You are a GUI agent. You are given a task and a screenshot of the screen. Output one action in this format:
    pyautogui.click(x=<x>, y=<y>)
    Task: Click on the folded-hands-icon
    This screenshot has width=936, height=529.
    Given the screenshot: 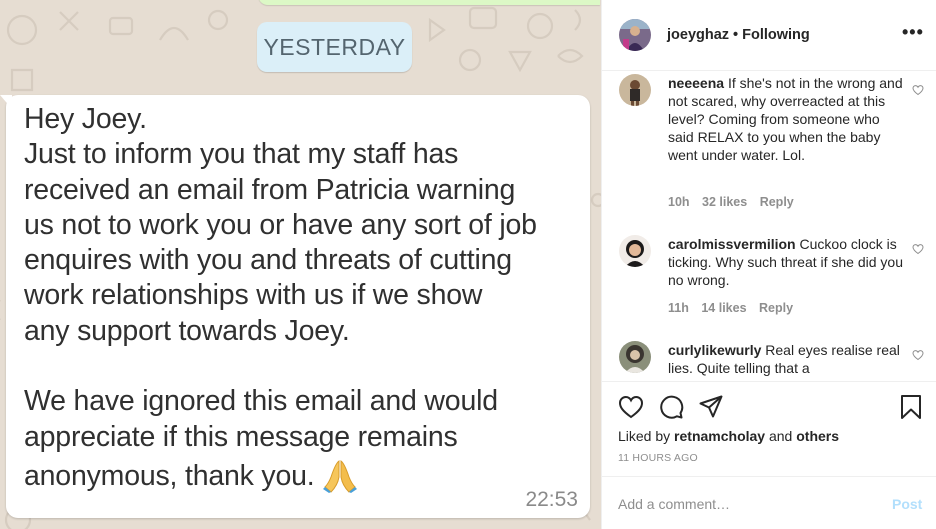 What is the action you would take?
    pyautogui.click(x=339, y=476)
    